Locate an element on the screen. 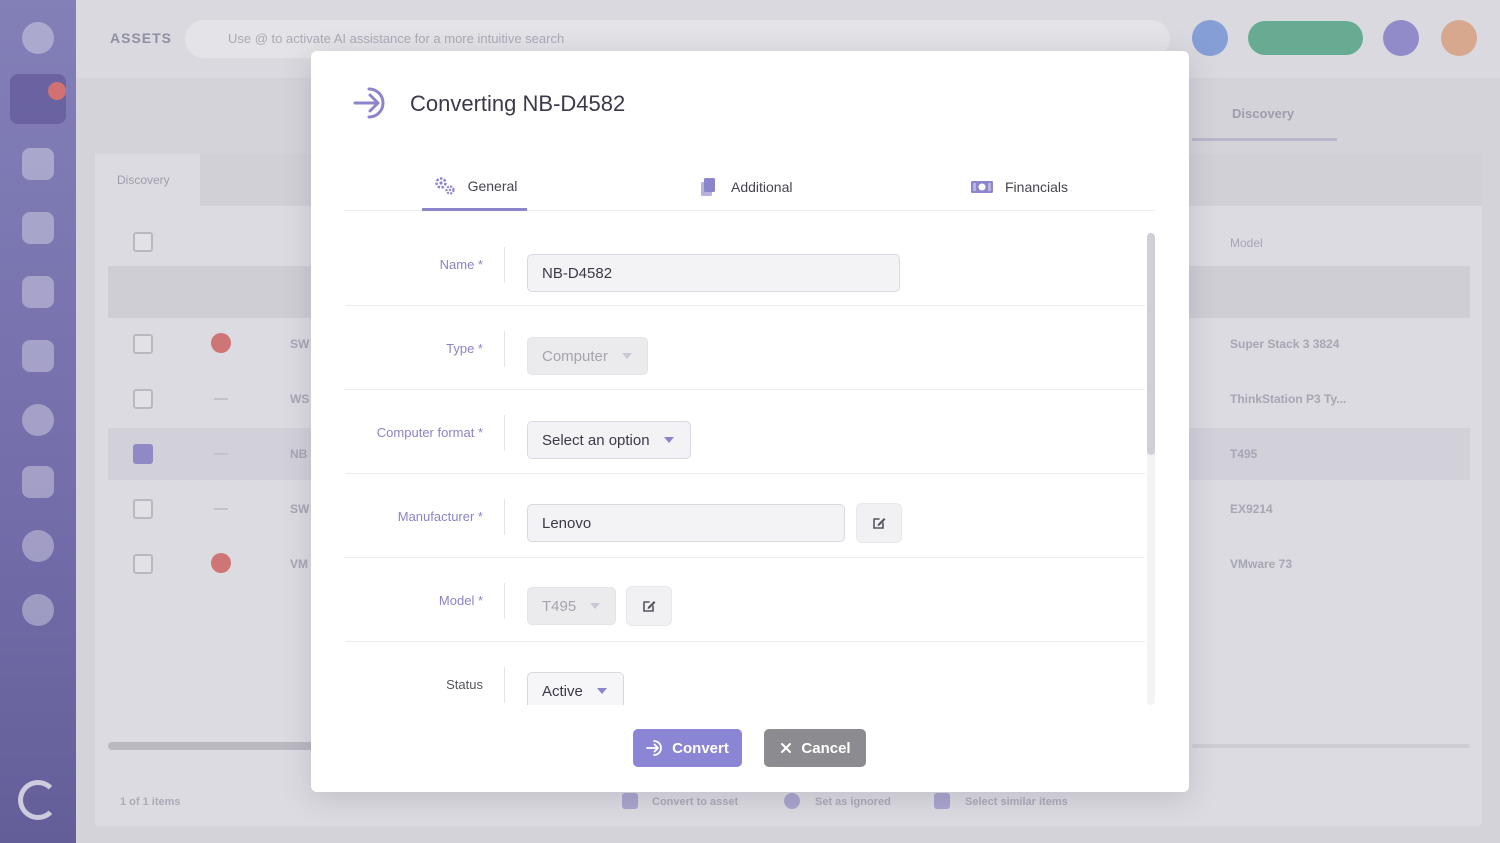 Image resolution: width=1500 pixels, height=843 pixels. field-row-manufacturer: Manufacturer * Lenovo is located at coordinates (745, 516).